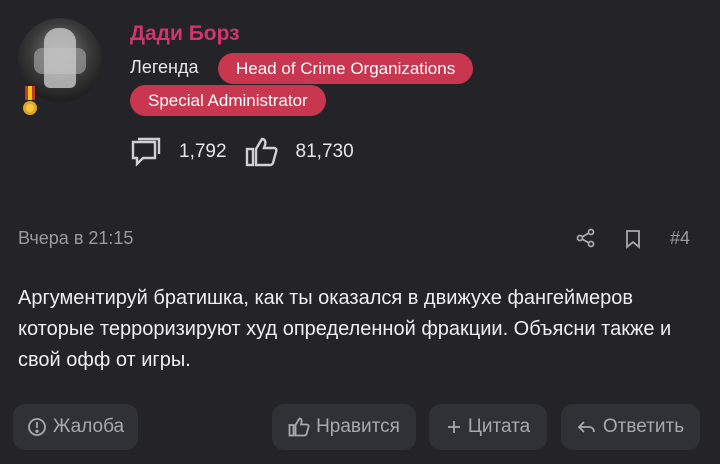 The width and height of the screenshot is (720, 464). I want to click on user-badge-head-of-crime: Head of Crime Organizations, so click(346, 68).